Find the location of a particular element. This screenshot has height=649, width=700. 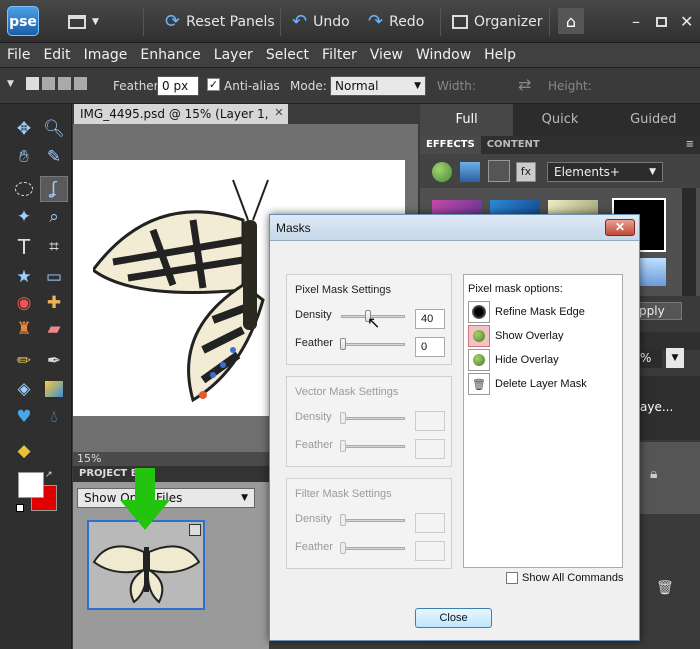

pixel-feather-slider-thumb is located at coordinates (343, 344).